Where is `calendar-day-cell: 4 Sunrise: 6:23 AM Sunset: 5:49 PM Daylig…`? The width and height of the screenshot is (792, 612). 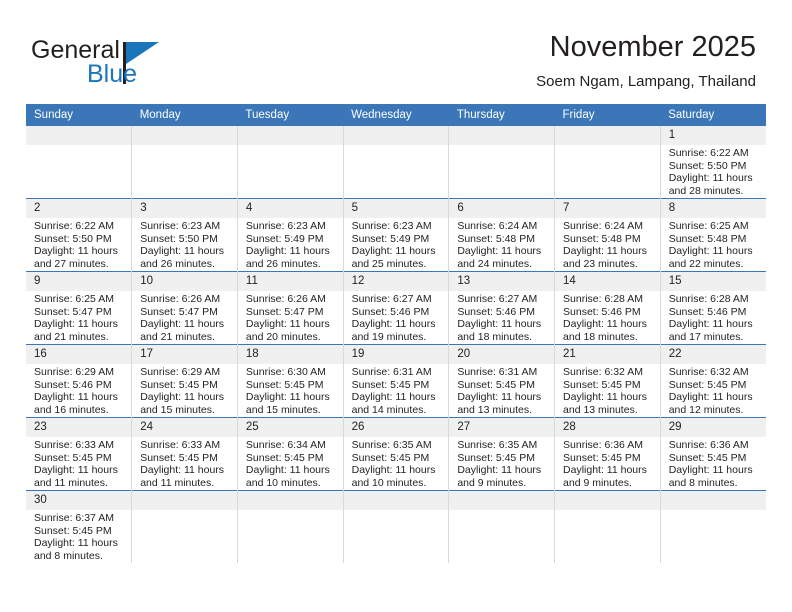
calendar-day-cell: 4 Sunrise: 6:23 AM Sunset: 5:49 PM Daylig… is located at coordinates (290, 235).